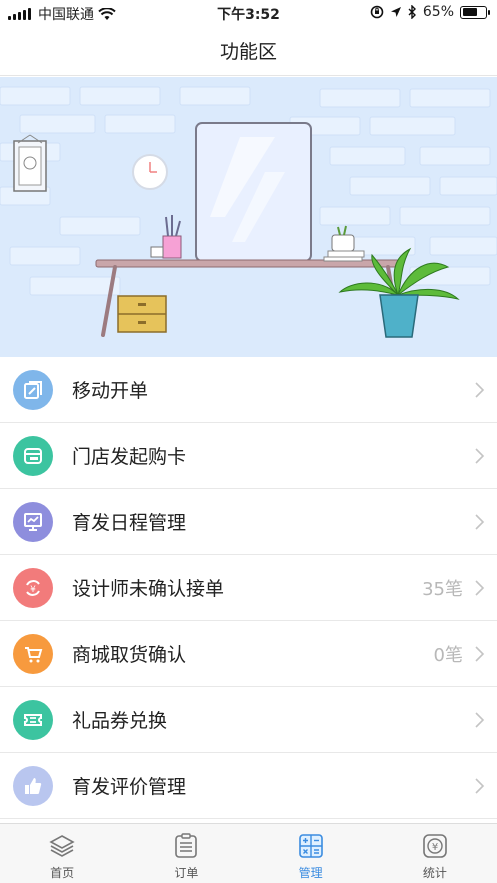 Image resolution: width=497 pixels, height=883 pixels. I want to click on menu-item-label: 移动开单, so click(110, 391).